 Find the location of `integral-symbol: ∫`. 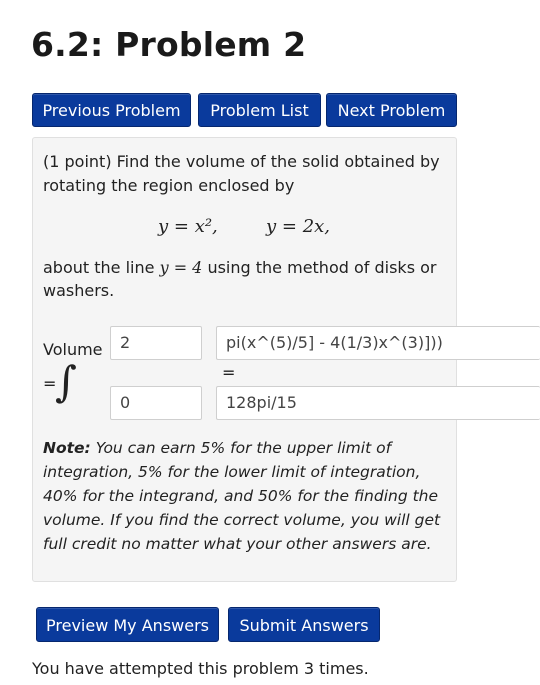

integral-symbol: ∫ is located at coordinates (66, 381).